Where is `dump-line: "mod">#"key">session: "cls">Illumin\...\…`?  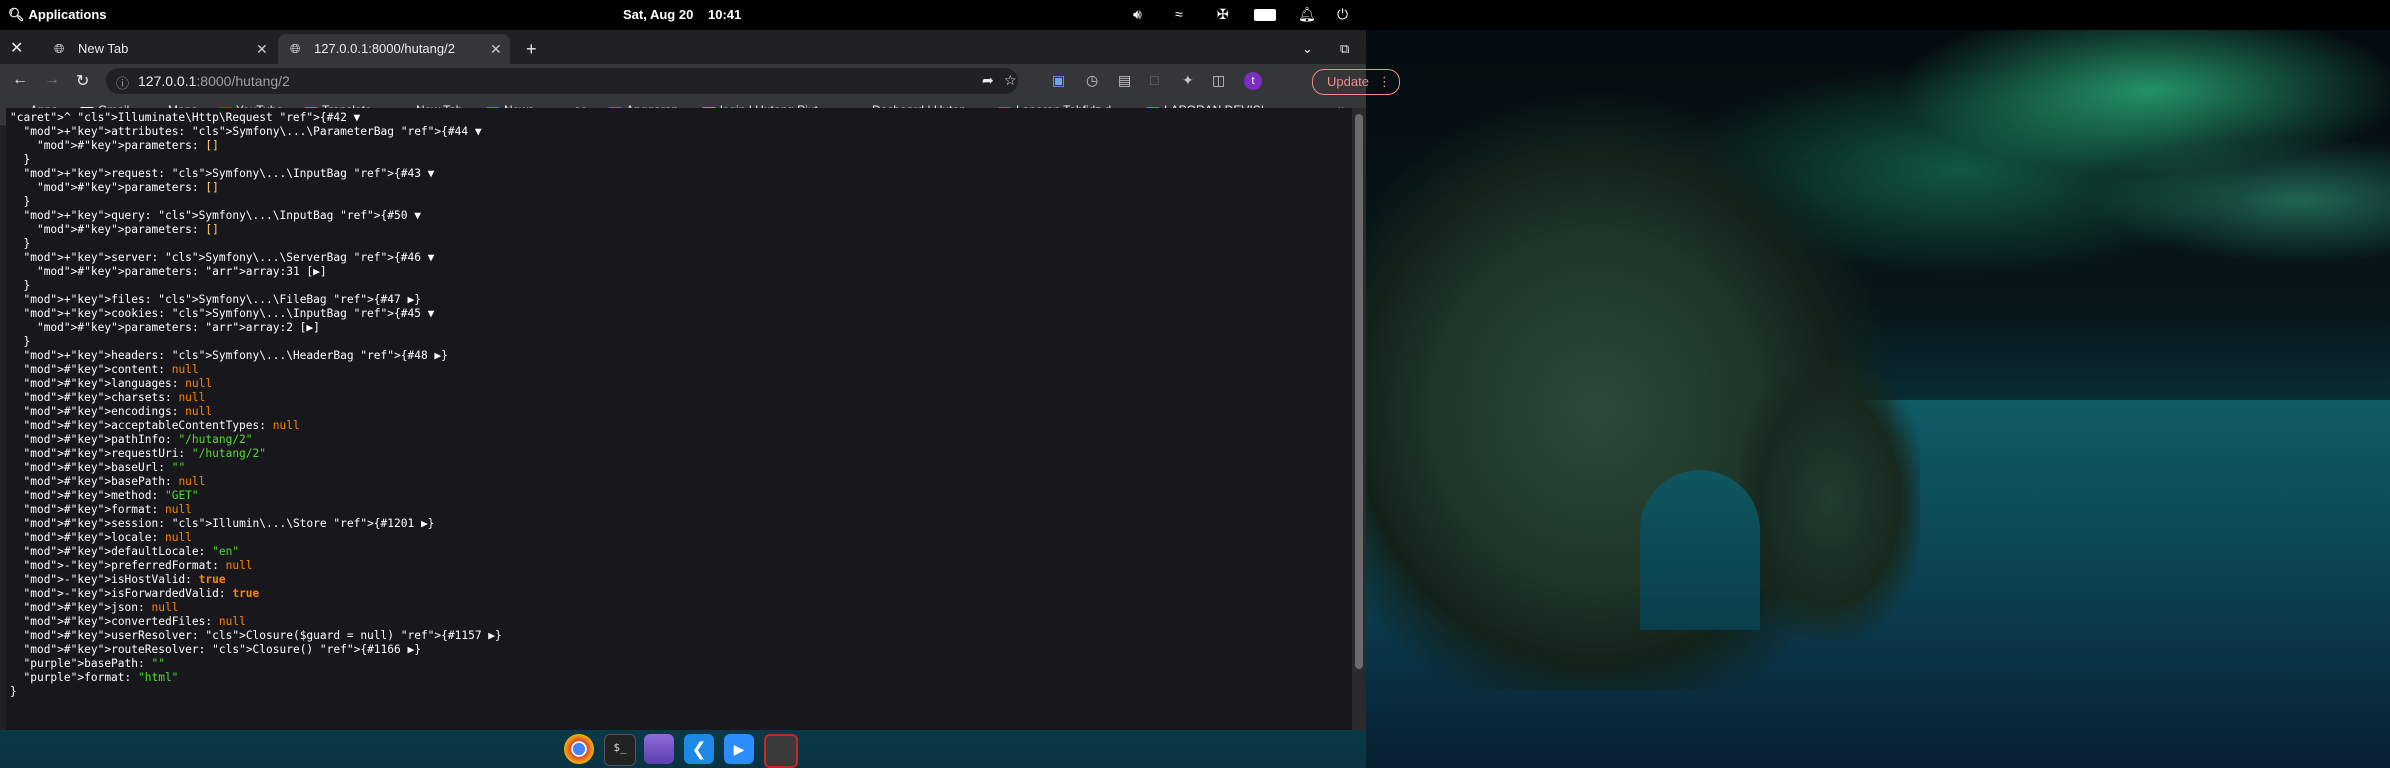
dump-line: "mod">#"key">session: "cls">Illumin\...\… is located at coordinates (256, 524).